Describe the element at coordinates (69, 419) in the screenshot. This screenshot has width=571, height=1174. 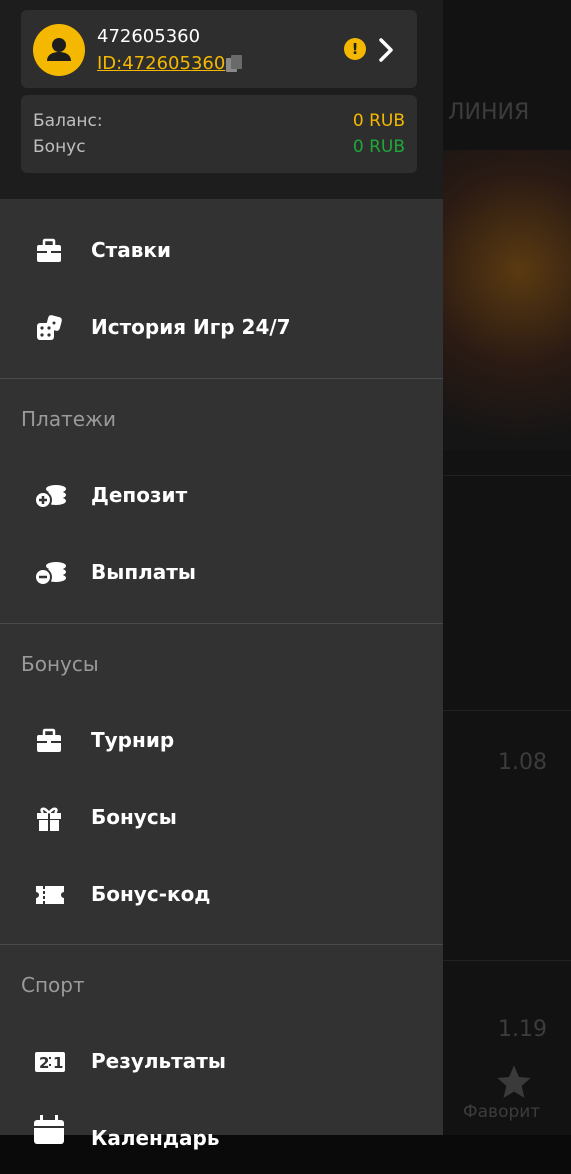
I see `section-title-payments: Платежи` at that location.